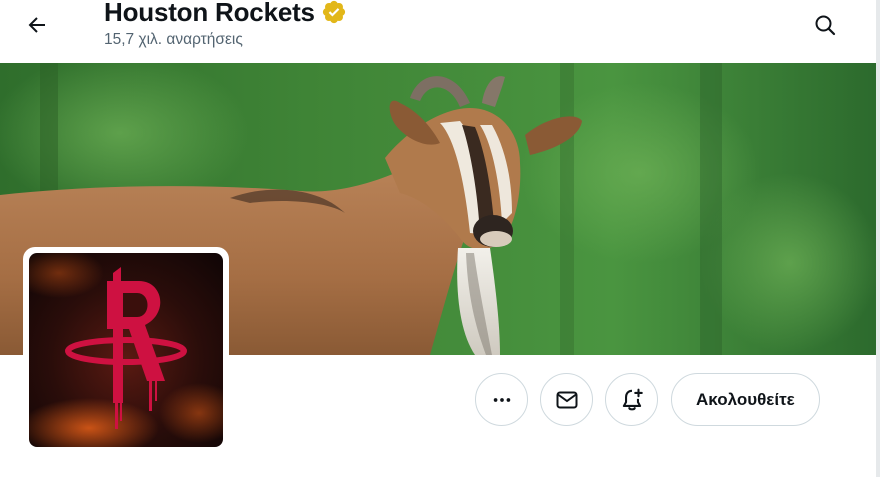  I want to click on message-button, so click(566, 399).